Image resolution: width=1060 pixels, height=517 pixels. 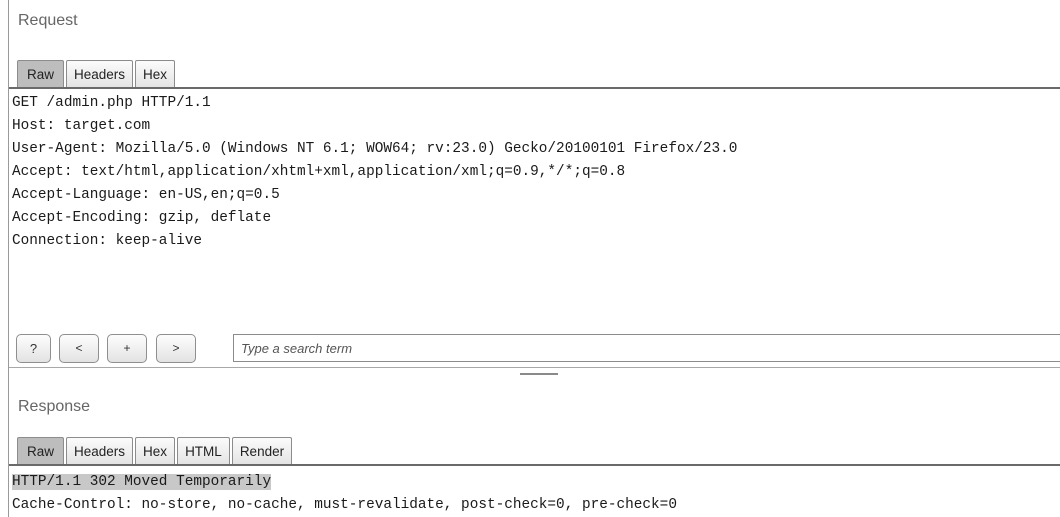 What do you see at coordinates (48, 20) in the screenshot?
I see `request-title: Request` at bounding box center [48, 20].